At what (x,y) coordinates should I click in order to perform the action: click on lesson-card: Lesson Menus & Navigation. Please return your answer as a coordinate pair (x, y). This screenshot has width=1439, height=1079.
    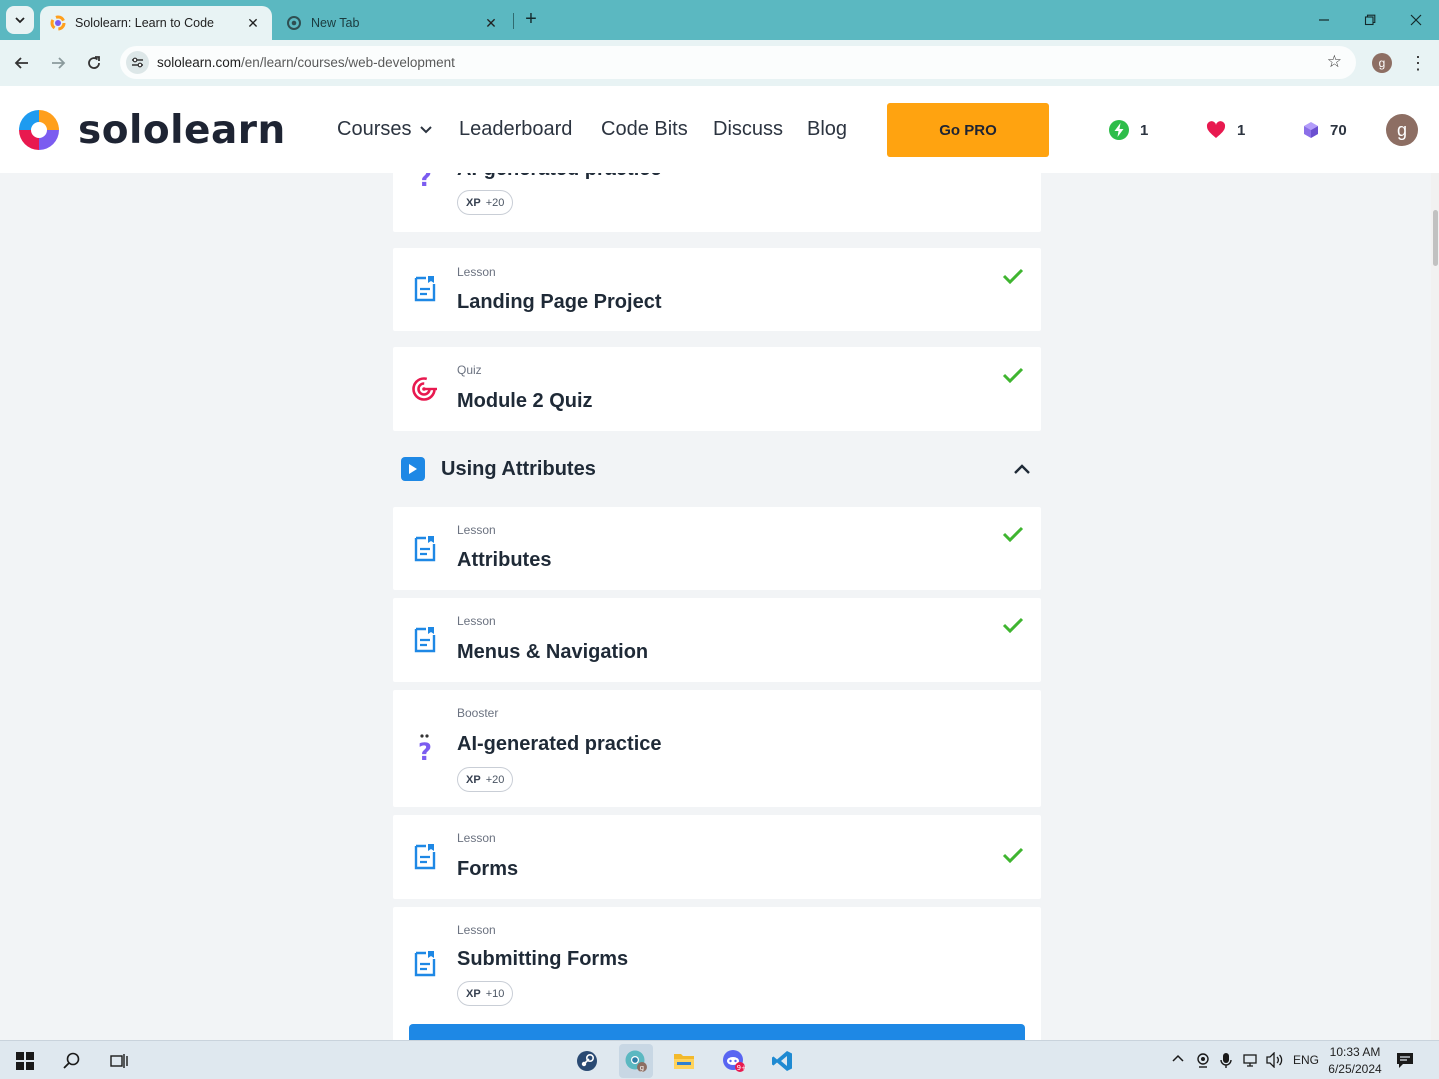
    Looking at the image, I should click on (717, 640).